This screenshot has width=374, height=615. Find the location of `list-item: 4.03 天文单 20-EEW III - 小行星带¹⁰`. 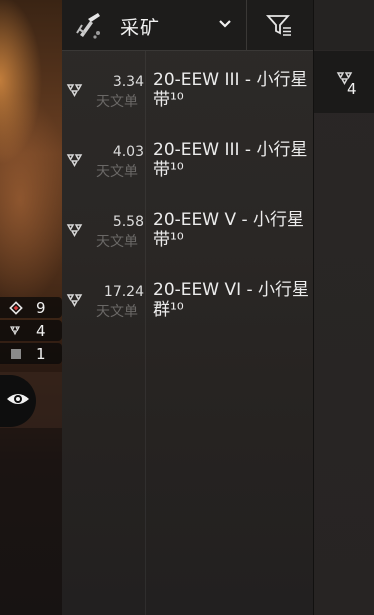

list-item: 4.03 天文单 20-EEW III - 小行星带¹⁰ is located at coordinates (188, 175).